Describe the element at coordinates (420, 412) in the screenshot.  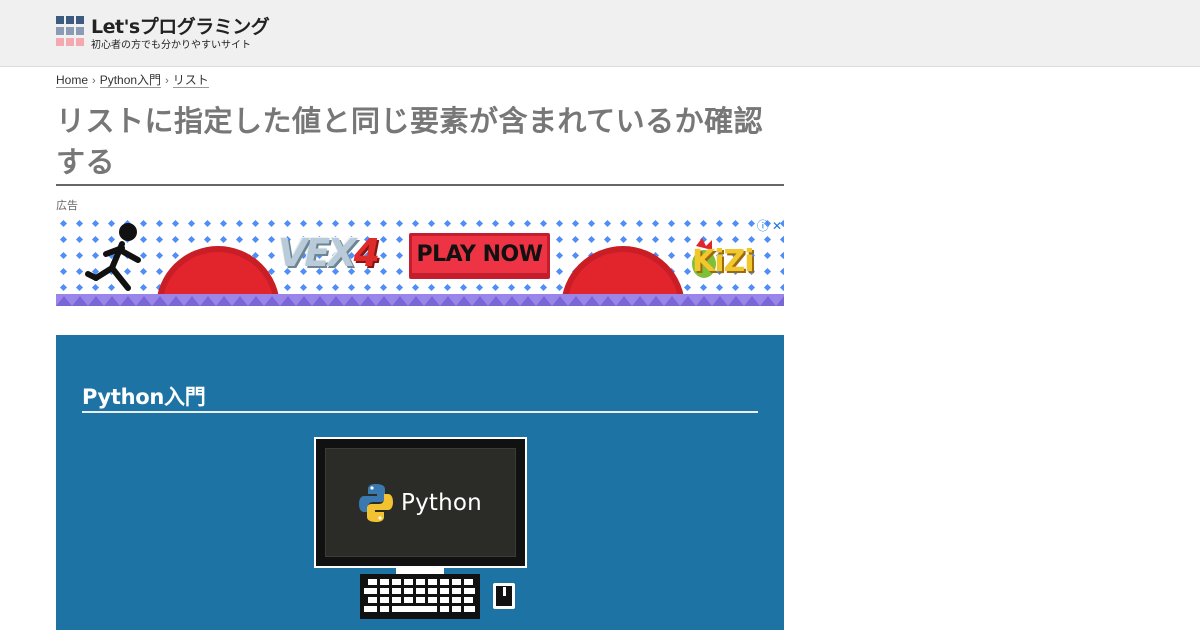
I see `feature-divider` at that location.